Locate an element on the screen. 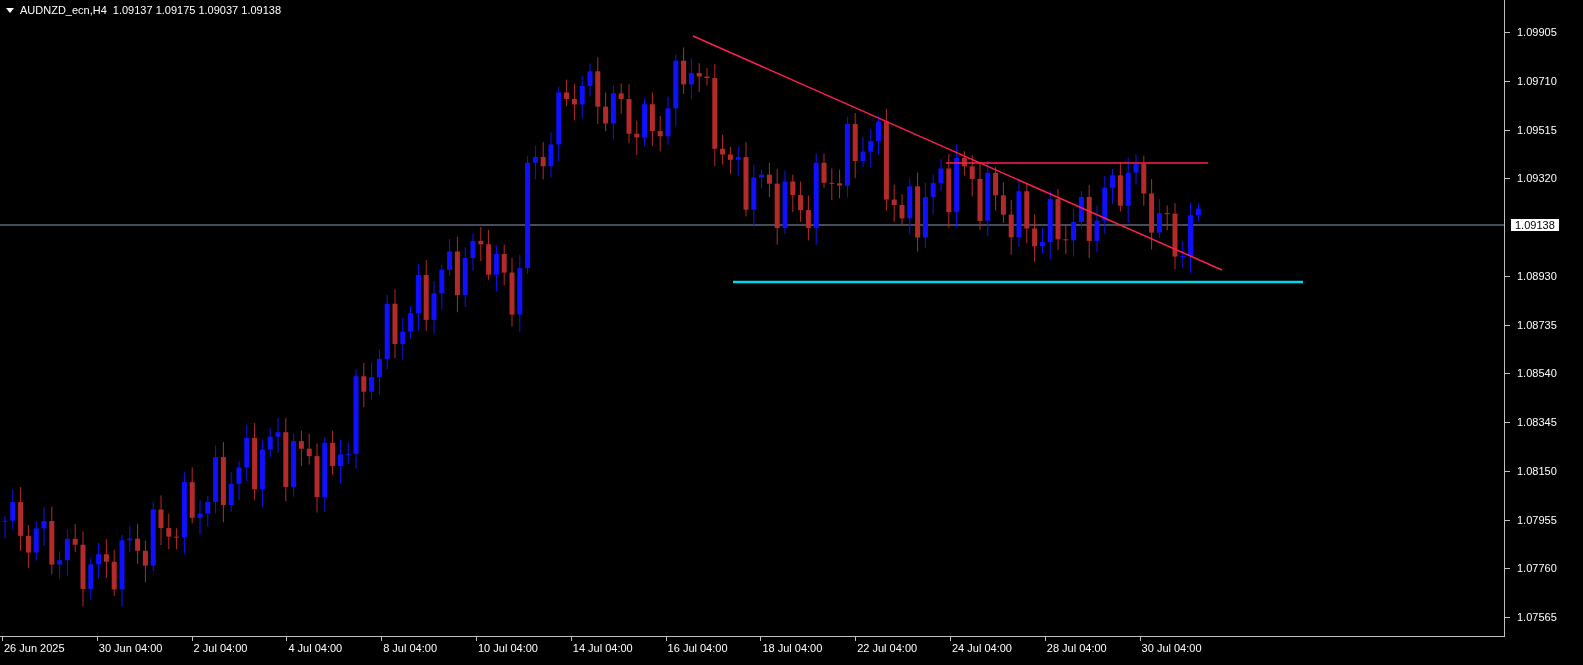 This screenshot has height=665, width=1583. price-label: 1.08150 is located at coordinates (1537, 470).